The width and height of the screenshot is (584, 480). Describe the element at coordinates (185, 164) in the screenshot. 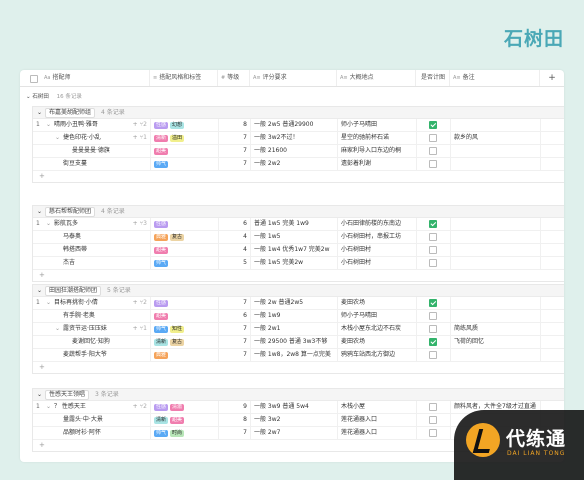

I see `tags-cell: 帅气` at that location.